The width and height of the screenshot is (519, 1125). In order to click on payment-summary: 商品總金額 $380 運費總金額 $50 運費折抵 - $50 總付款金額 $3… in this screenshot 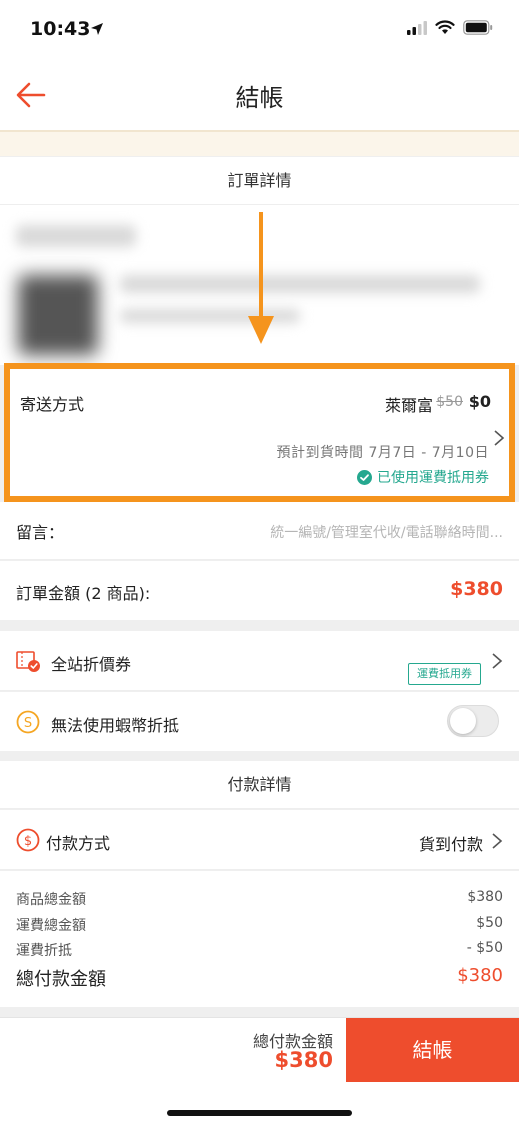, I will do `click(259, 939)`.